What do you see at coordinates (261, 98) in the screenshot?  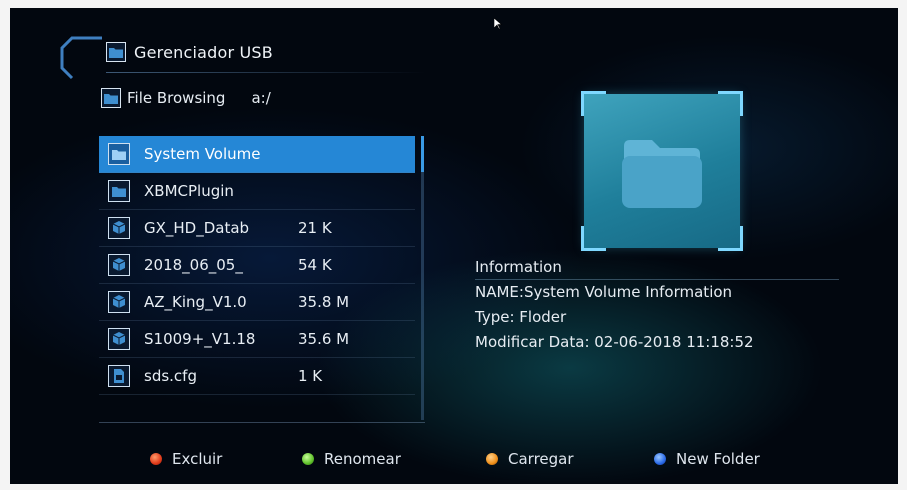 I see `path-value: a:/` at bounding box center [261, 98].